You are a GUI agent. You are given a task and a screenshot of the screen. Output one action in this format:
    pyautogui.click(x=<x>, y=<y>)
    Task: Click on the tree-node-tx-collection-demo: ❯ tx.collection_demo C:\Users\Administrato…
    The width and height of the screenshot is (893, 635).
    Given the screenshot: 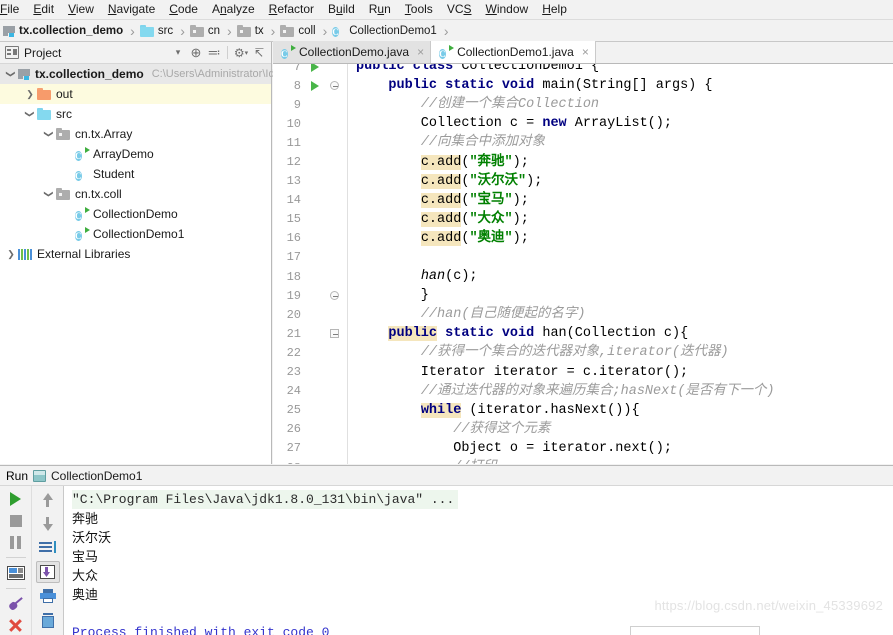 What is the action you would take?
    pyautogui.click(x=137, y=74)
    